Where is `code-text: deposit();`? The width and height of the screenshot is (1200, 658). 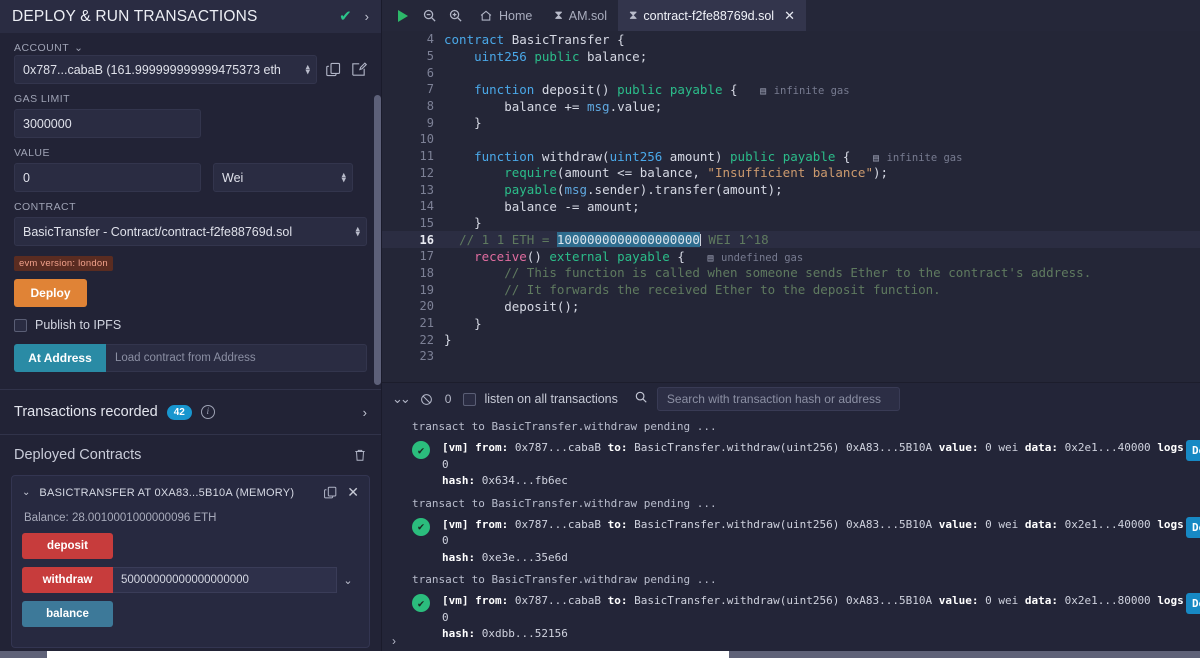 code-text: deposit(); is located at coordinates (512, 306).